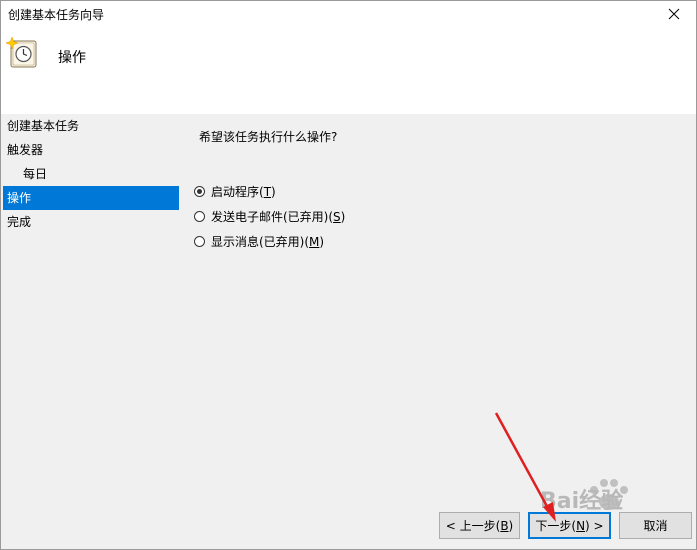 This screenshot has height=550, width=697. I want to click on page-title: 操作, so click(72, 58).